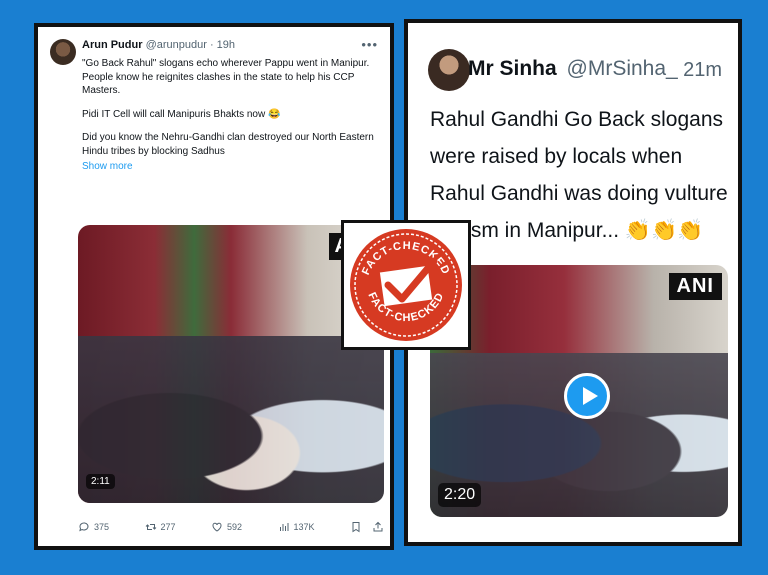  Describe the element at coordinates (702, 70) in the screenshot. I see `timestamp: 21m` at that location.